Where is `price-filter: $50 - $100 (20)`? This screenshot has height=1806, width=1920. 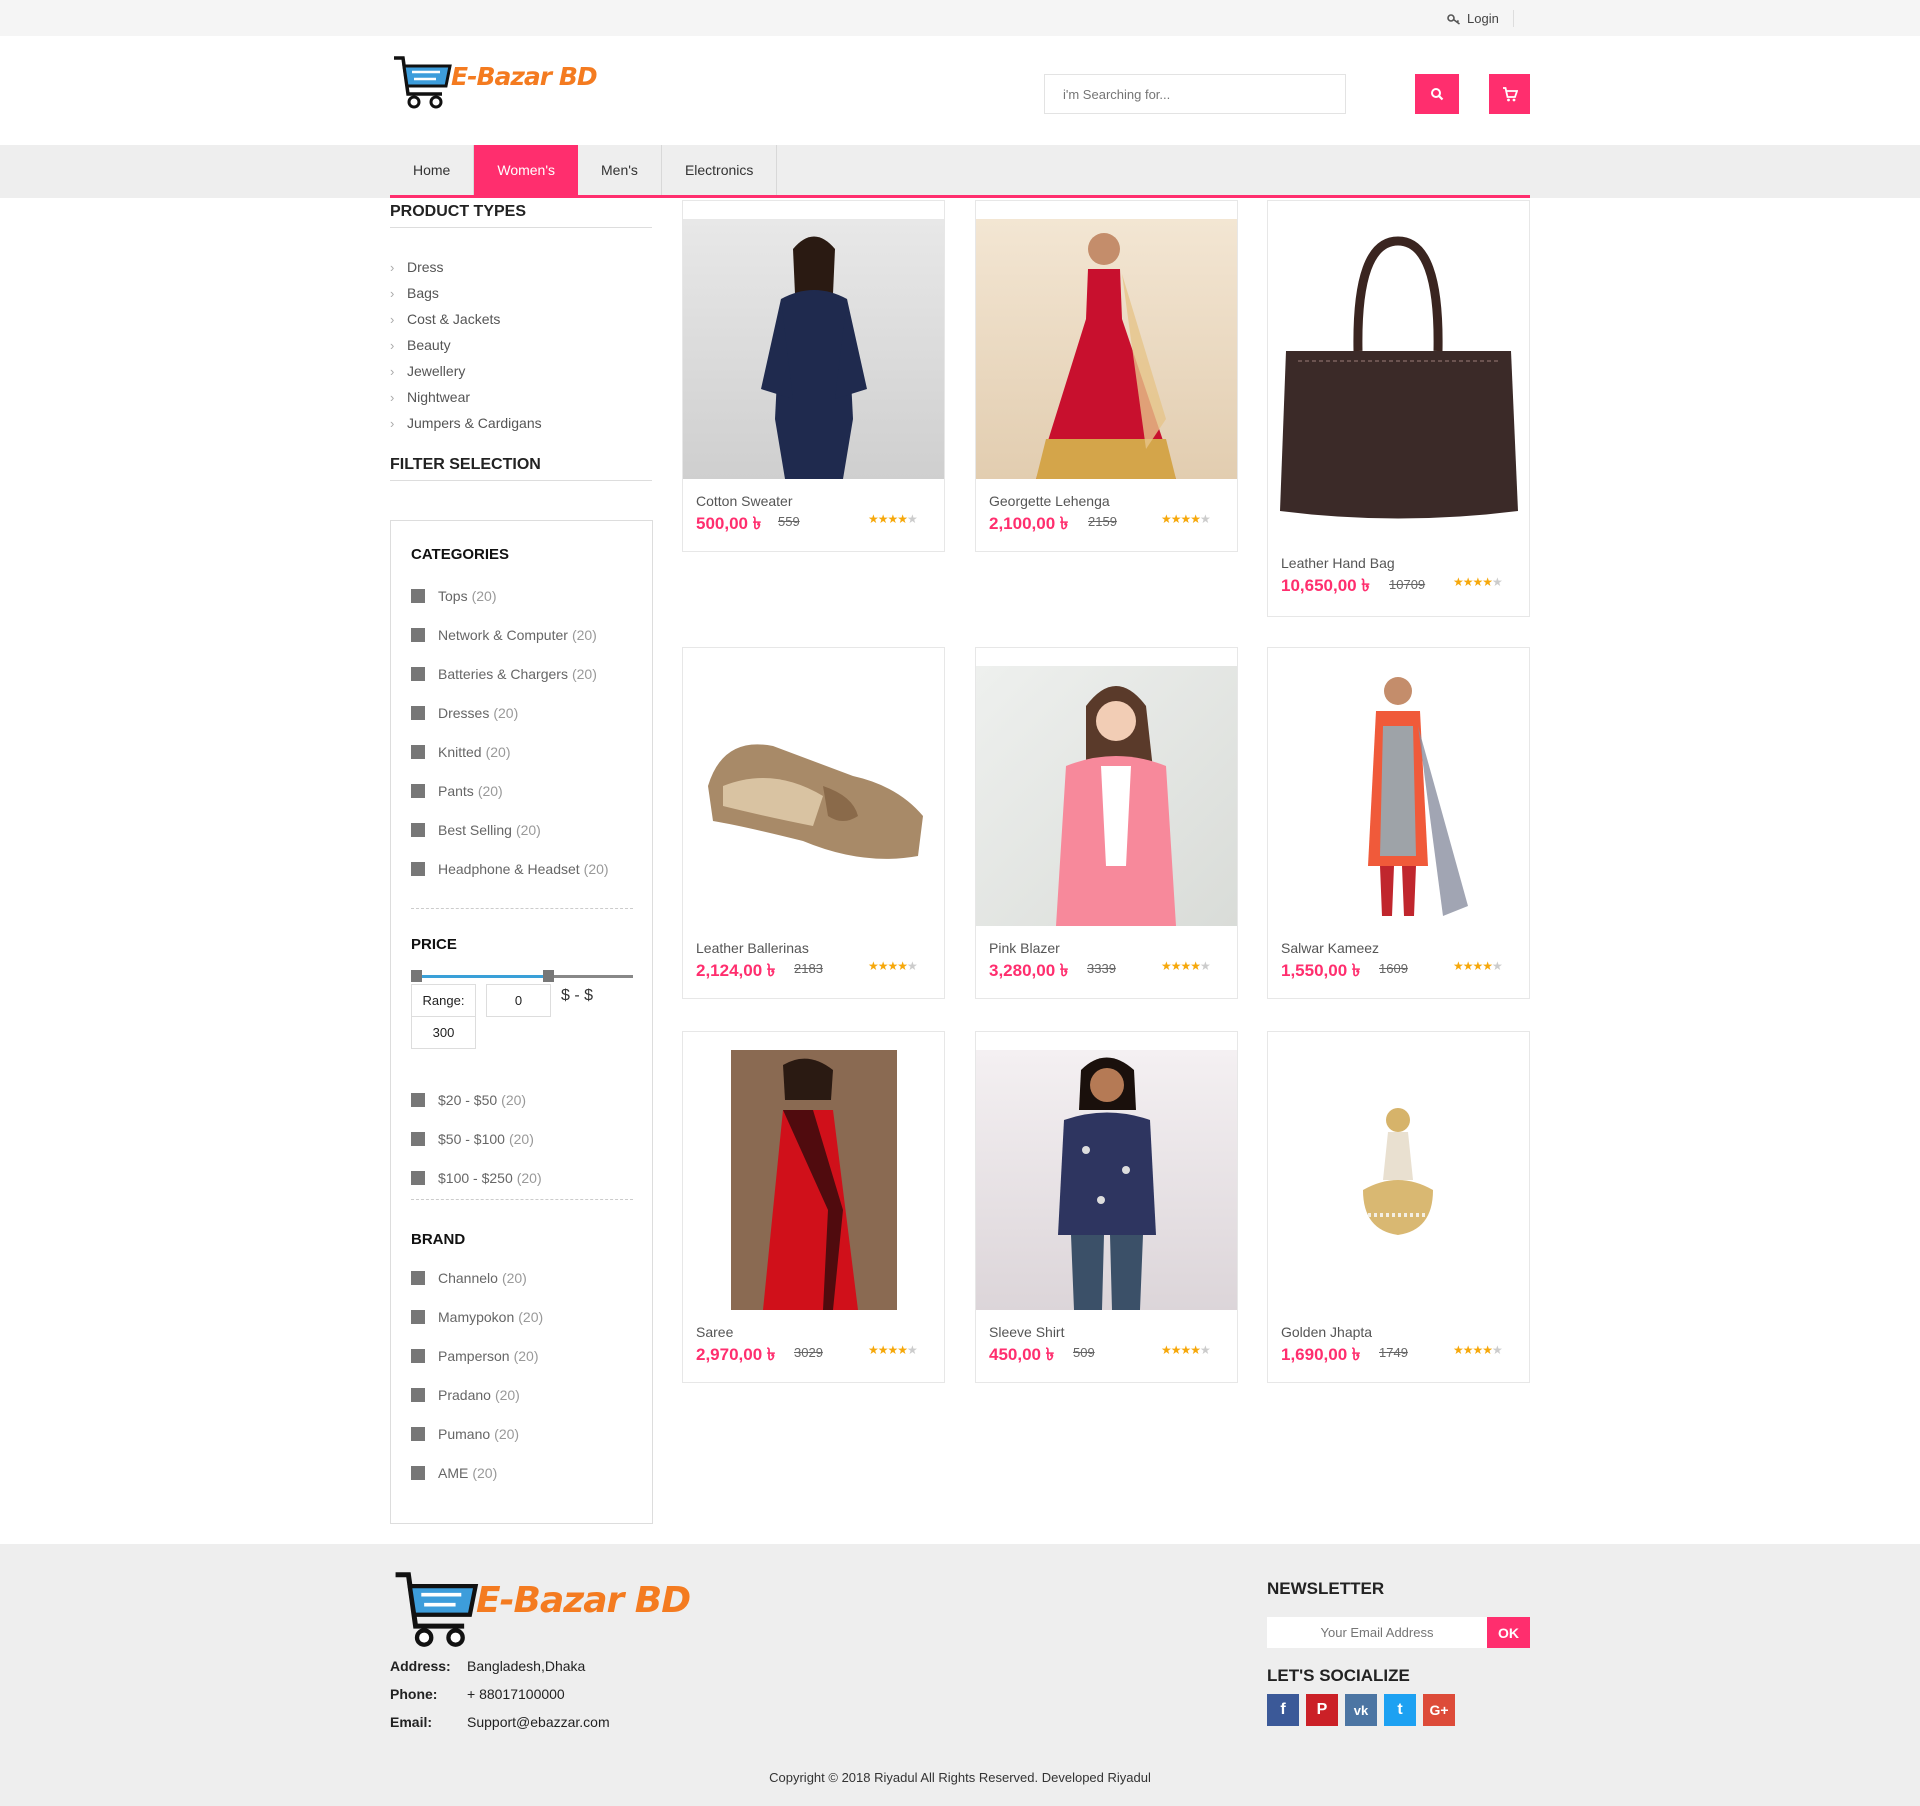
price-filter: $50 - $100 (20) is located at coordinates (476, 1138).